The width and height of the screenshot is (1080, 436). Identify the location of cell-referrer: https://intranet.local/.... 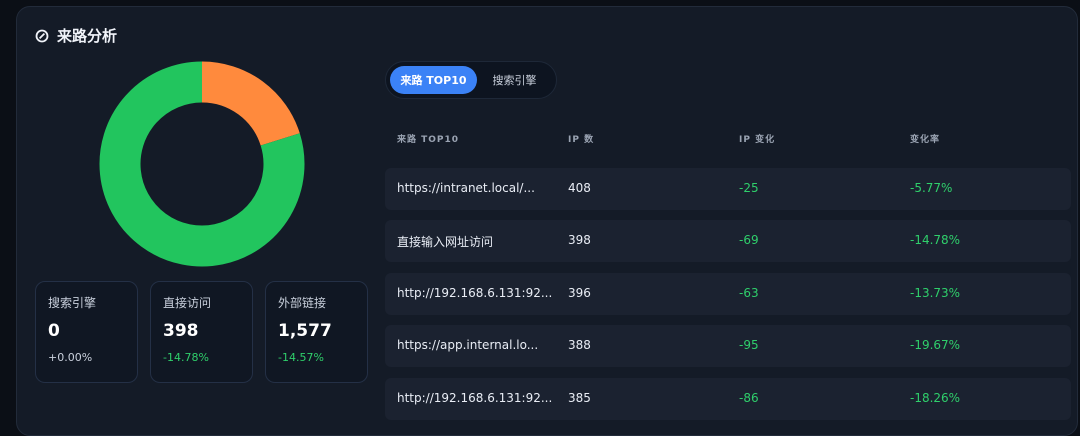
(466, 188).